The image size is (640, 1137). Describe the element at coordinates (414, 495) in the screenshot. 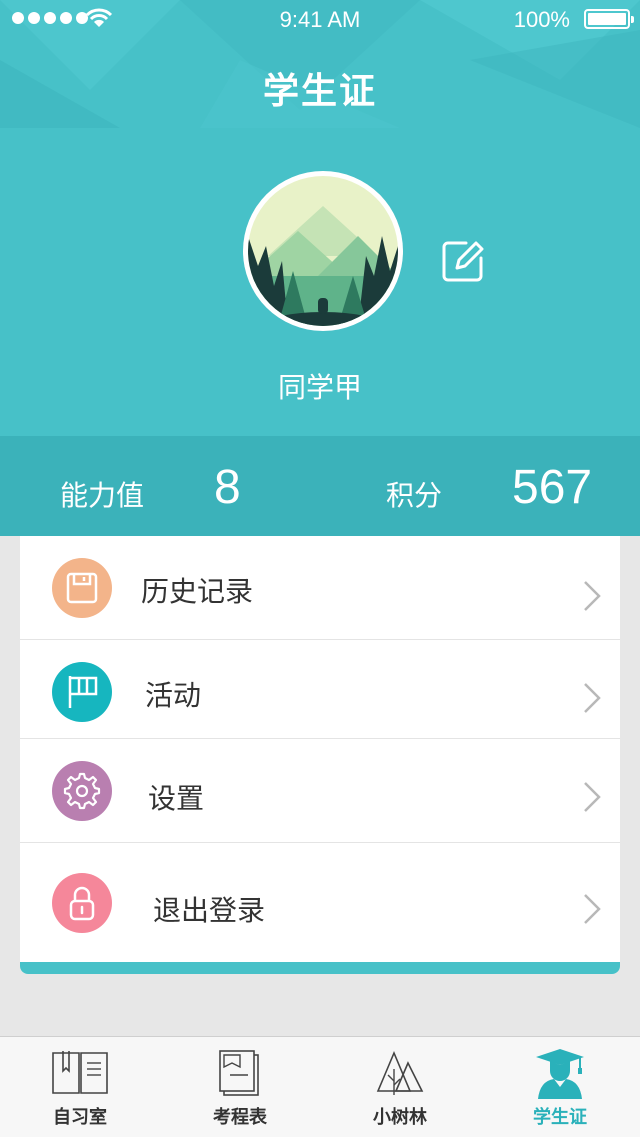

I see `points-label: 积分` at that location.